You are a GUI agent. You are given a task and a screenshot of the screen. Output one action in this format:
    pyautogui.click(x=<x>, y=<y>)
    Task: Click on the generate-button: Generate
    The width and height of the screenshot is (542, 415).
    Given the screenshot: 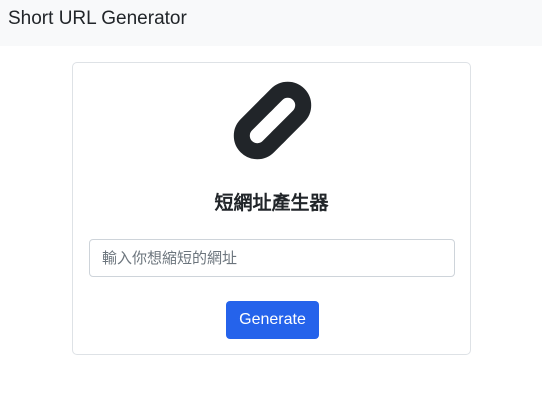 What is the action you would take?
    pyautogui.click(x=272, y=320)
    